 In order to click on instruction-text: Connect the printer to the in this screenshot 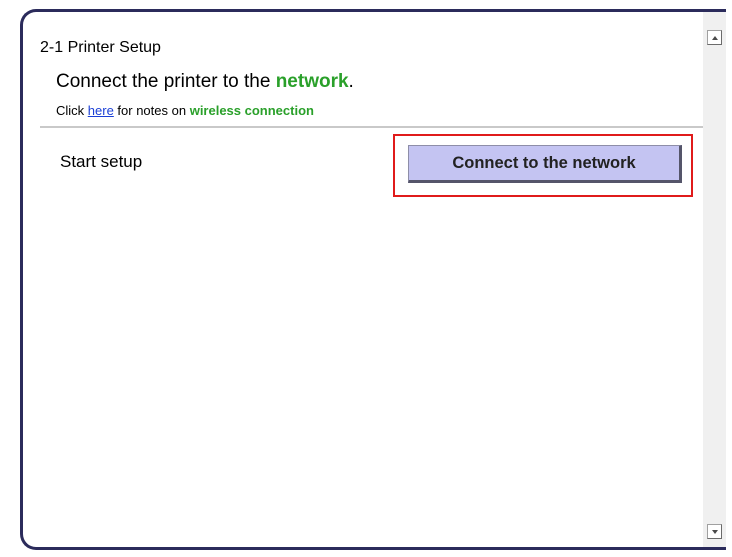, I will do `click(166, 81)`.